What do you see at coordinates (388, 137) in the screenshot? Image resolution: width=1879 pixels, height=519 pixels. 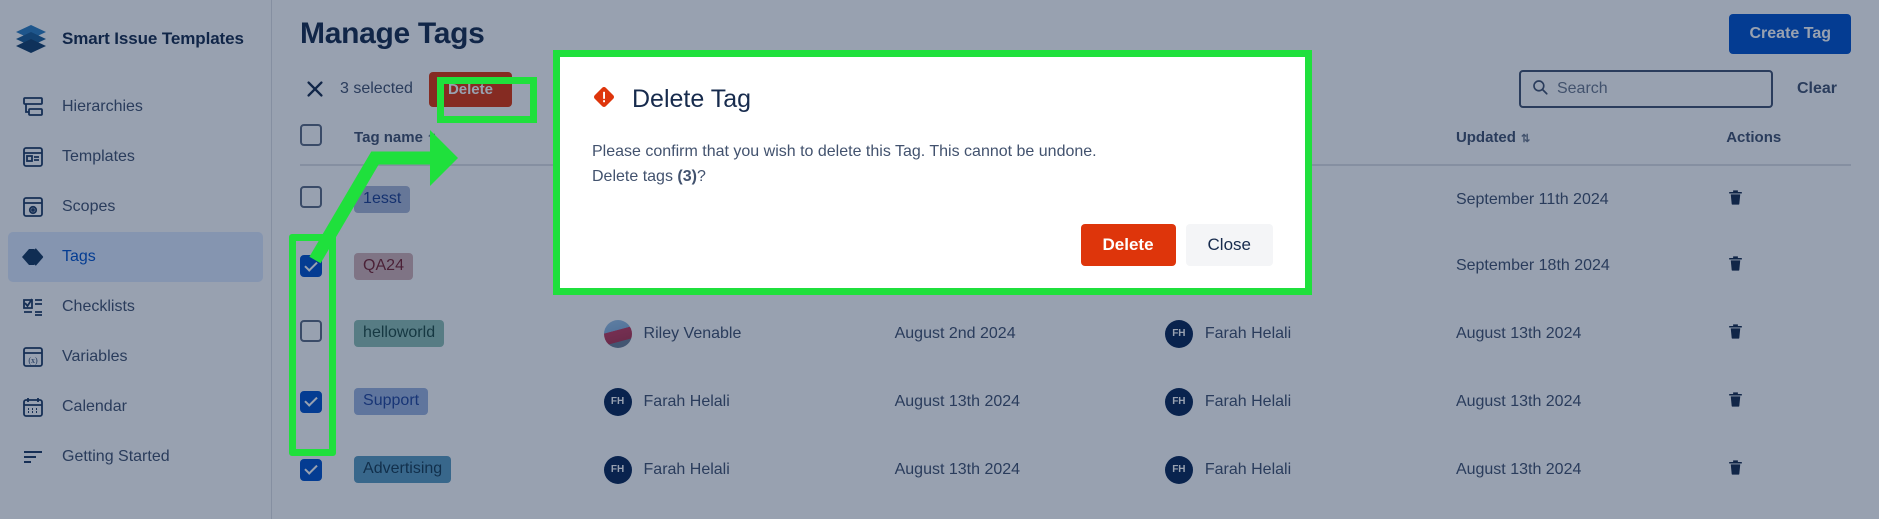 I see `column-label: Tag name` at bounding box center [388, 137].